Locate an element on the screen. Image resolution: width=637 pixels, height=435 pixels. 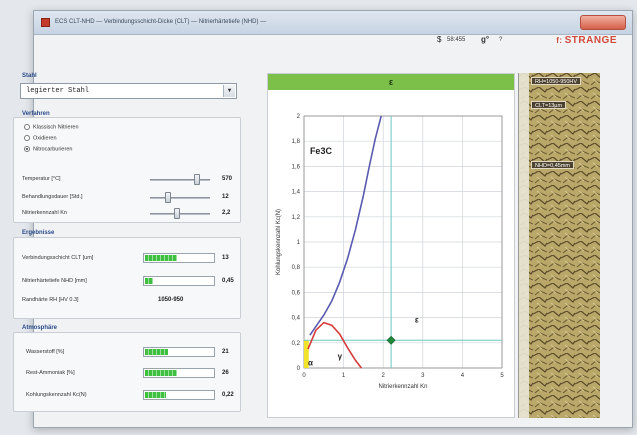
toolbar: $ 58:455 g° ? f: STRANGE is located at coordinates (527, 42).